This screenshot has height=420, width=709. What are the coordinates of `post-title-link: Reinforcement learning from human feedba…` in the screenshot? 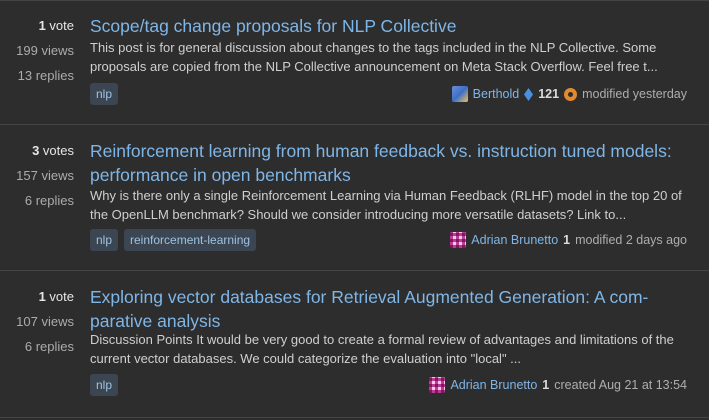 It's located at (395, 163).